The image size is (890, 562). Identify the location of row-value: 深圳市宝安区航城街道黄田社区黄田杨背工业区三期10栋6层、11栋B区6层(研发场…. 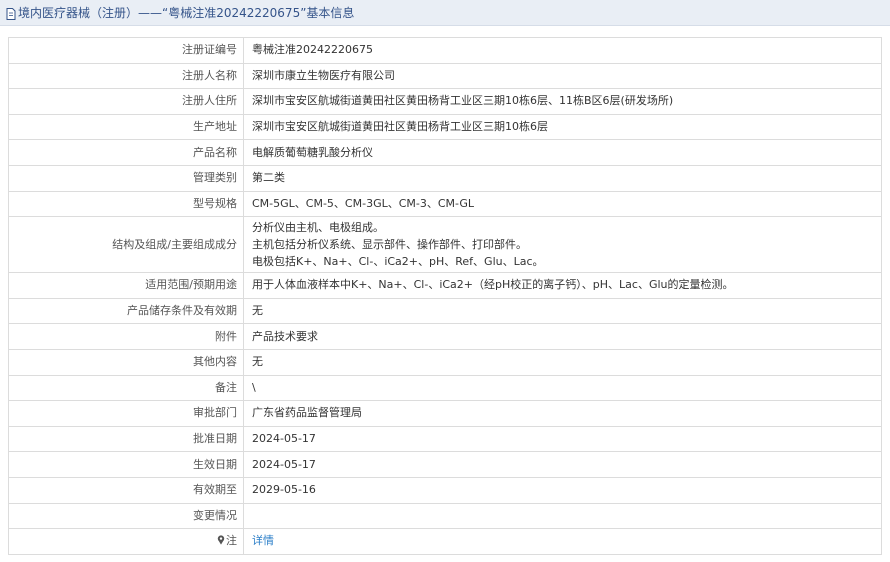
(562, 101).